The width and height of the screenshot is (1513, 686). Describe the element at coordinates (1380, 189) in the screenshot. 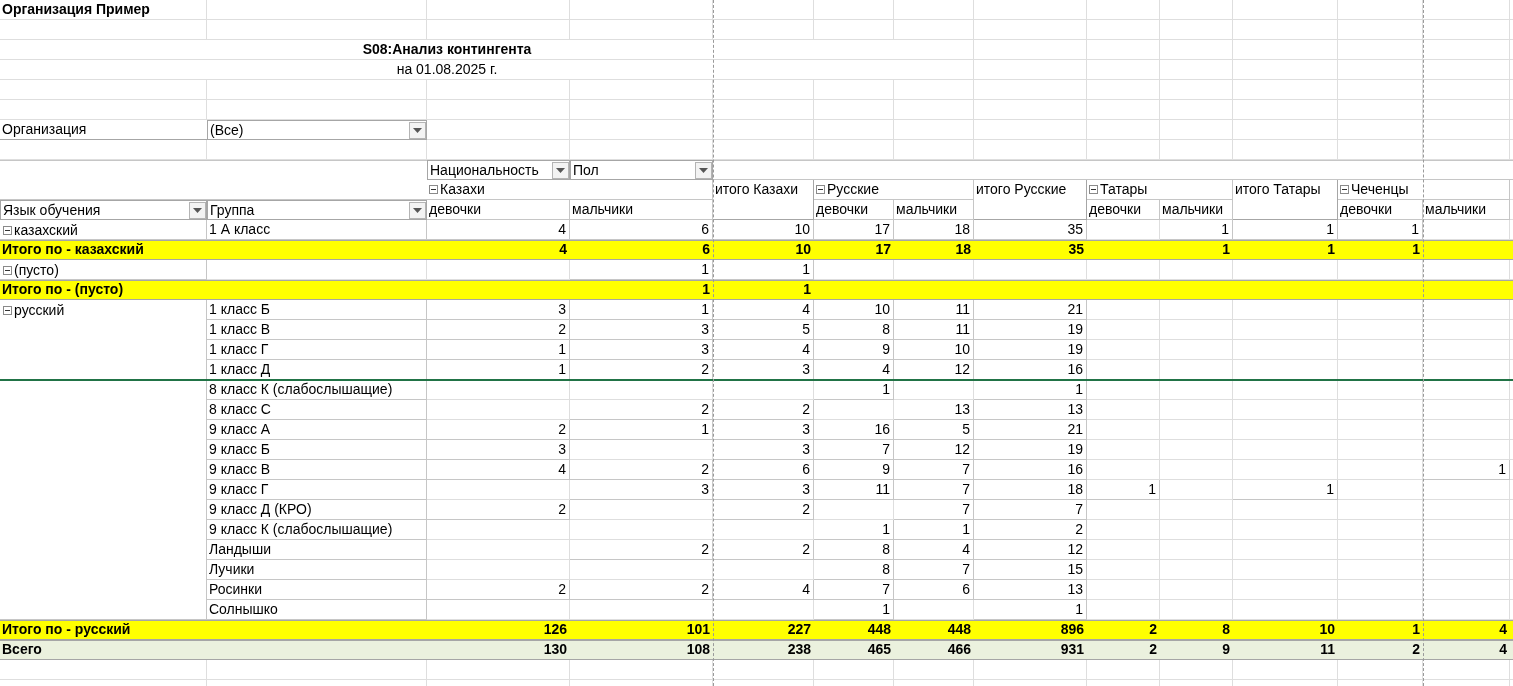

I see `column-header: Чеченцы` at that location.